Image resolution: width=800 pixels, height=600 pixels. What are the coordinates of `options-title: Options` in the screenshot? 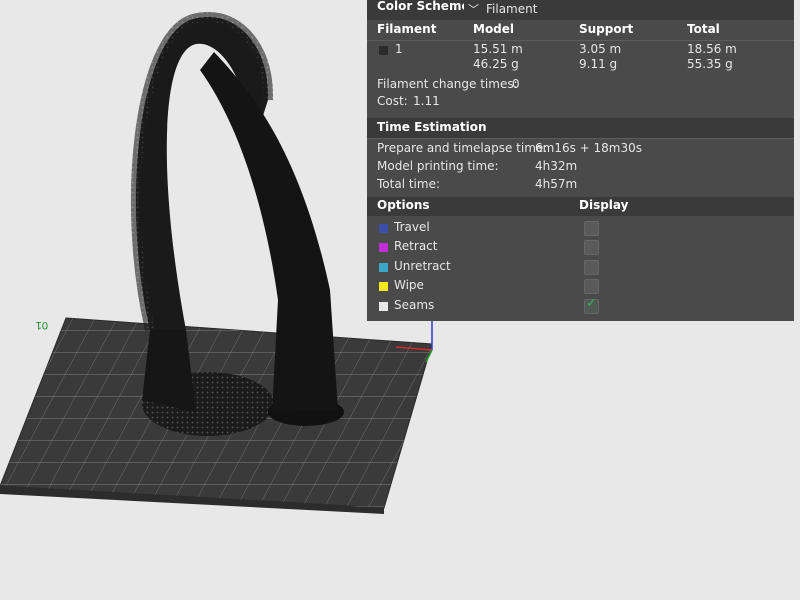 It's located at (403, 205).